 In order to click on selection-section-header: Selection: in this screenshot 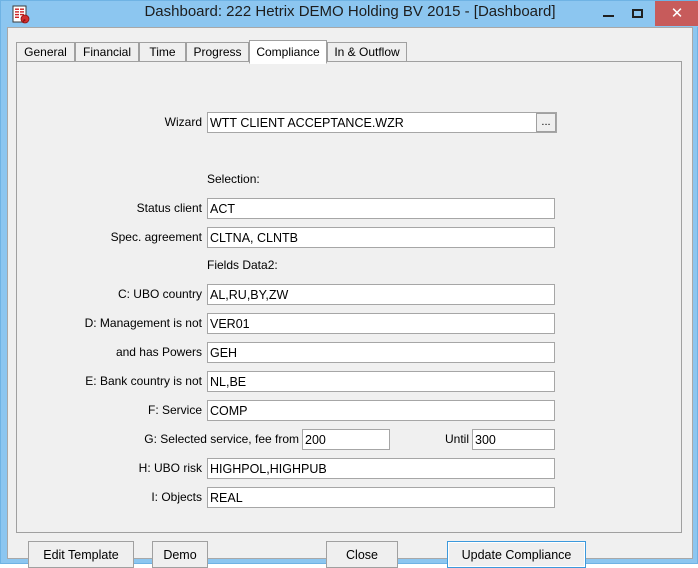, I will do `click(233, 179)`.